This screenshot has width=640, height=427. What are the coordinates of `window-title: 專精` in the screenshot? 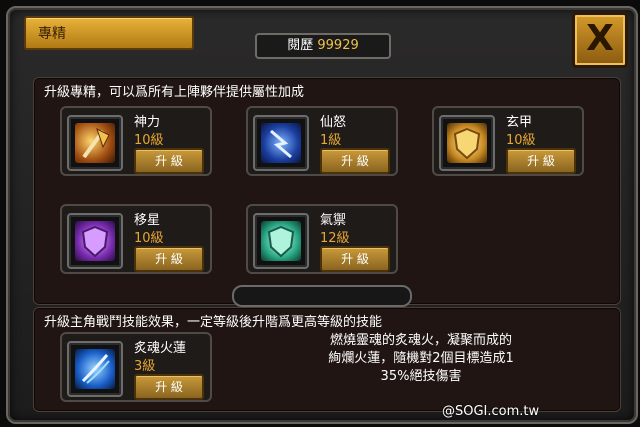 It's located at (52, 34).